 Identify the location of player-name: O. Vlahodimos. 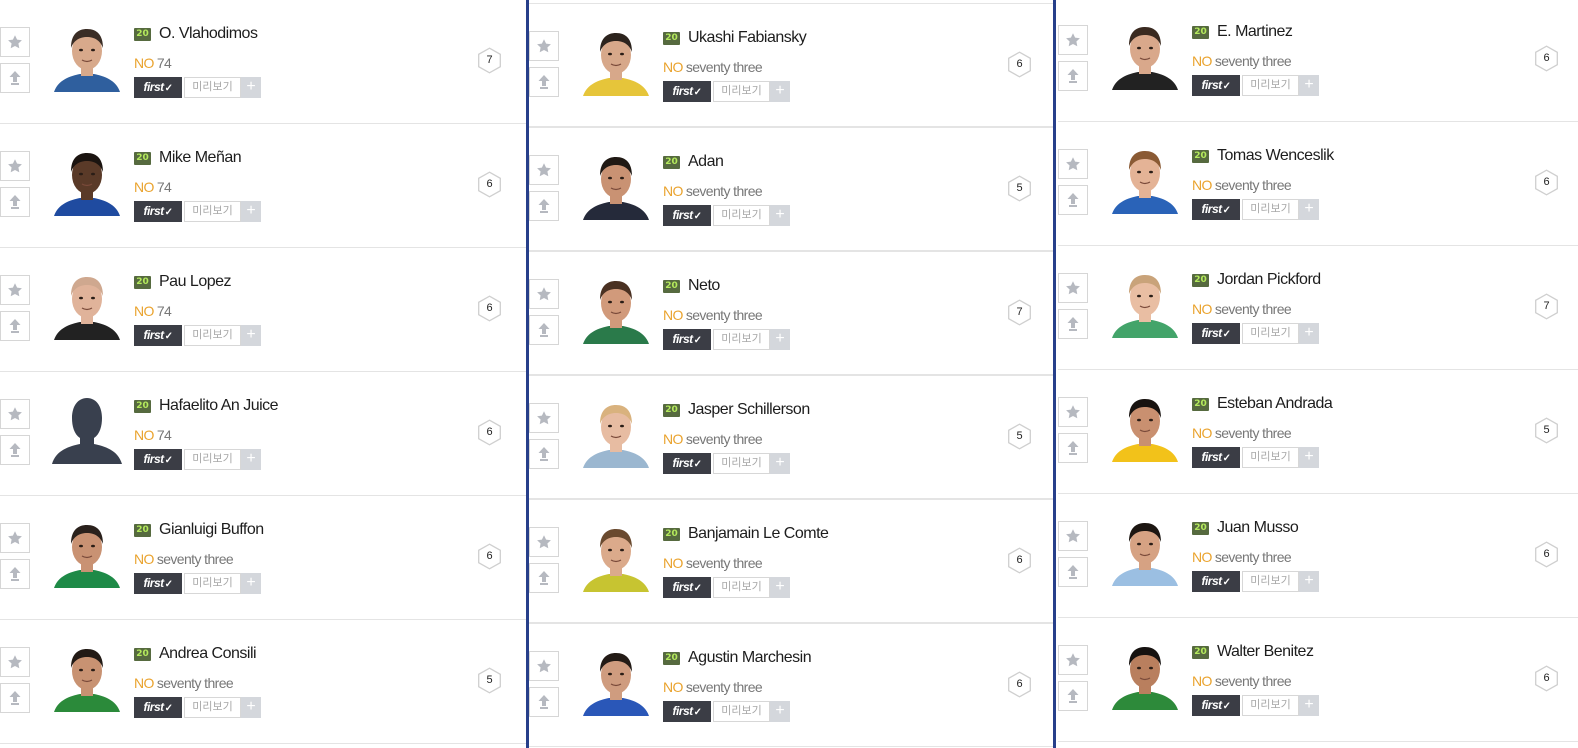
(208, 34).